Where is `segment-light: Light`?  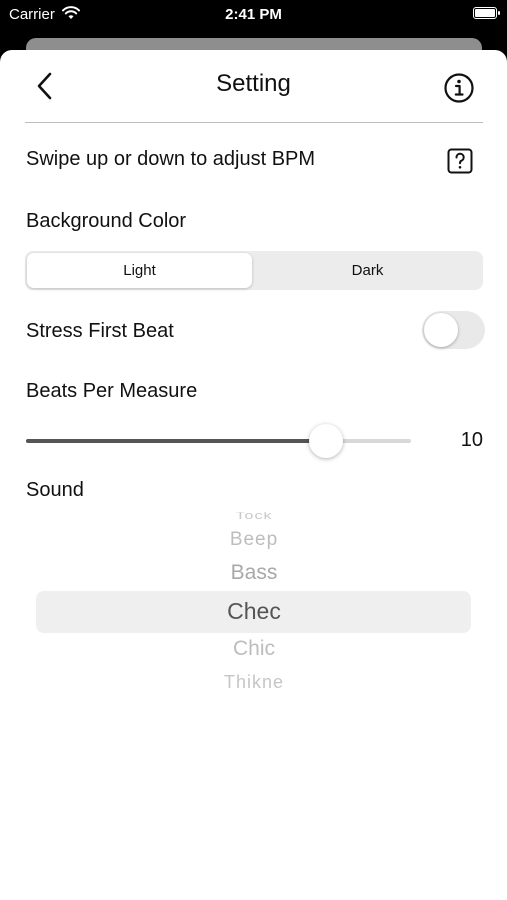 segment-light: Light is located at coordinates (139, 270).